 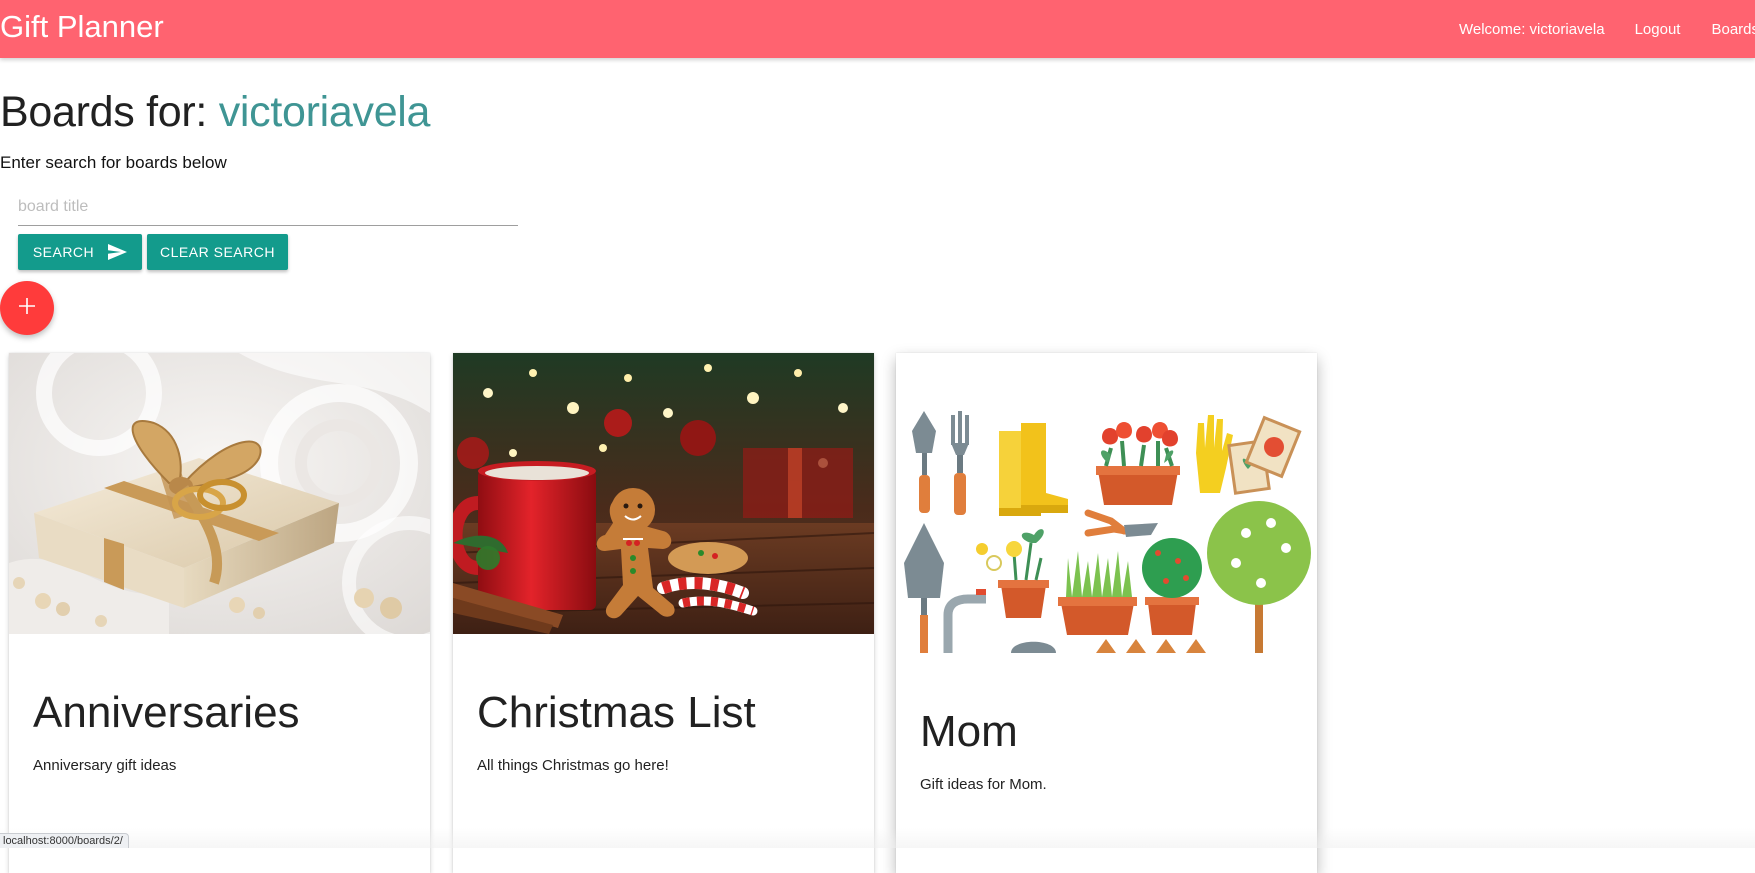 I want to click on boards-link: Boards, so click(x=1725, y=29).